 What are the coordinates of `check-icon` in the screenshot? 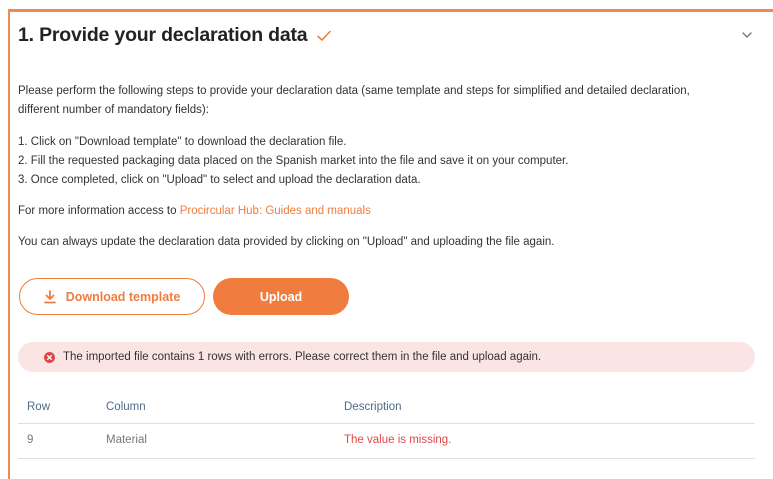 It's located at (324, 35).